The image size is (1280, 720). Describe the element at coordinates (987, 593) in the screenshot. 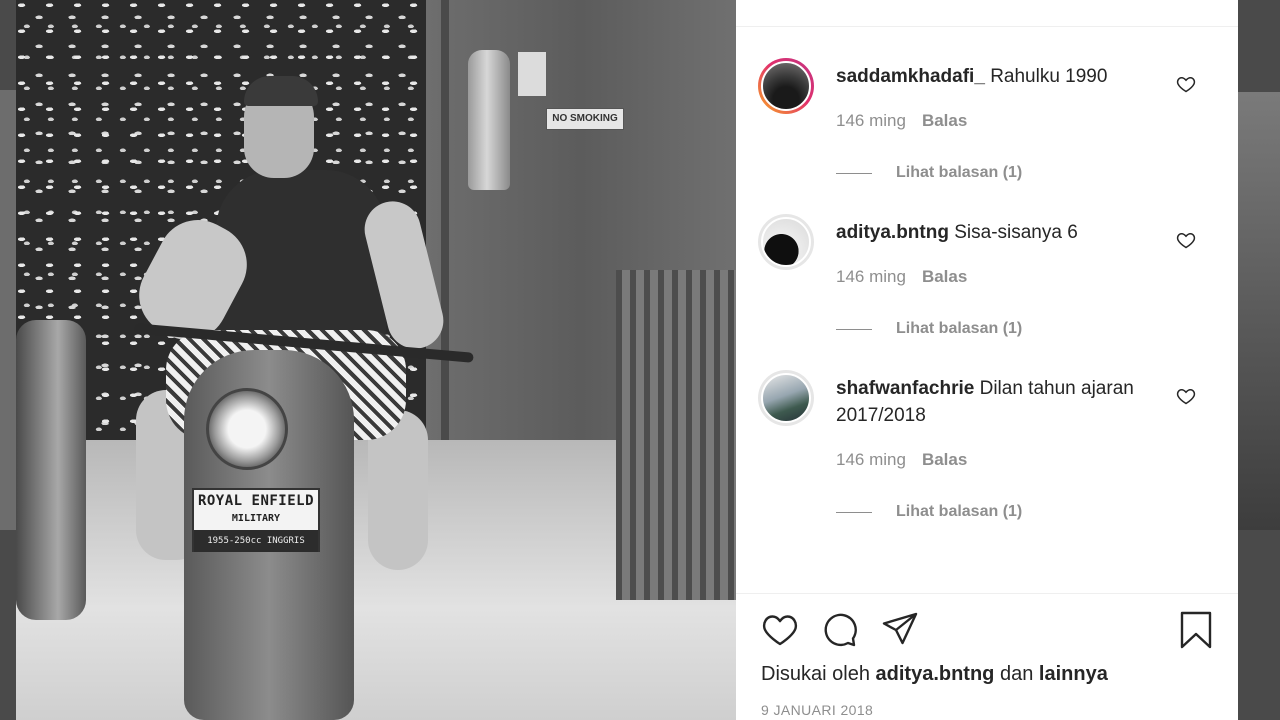

I see `actions-divider` at that location.